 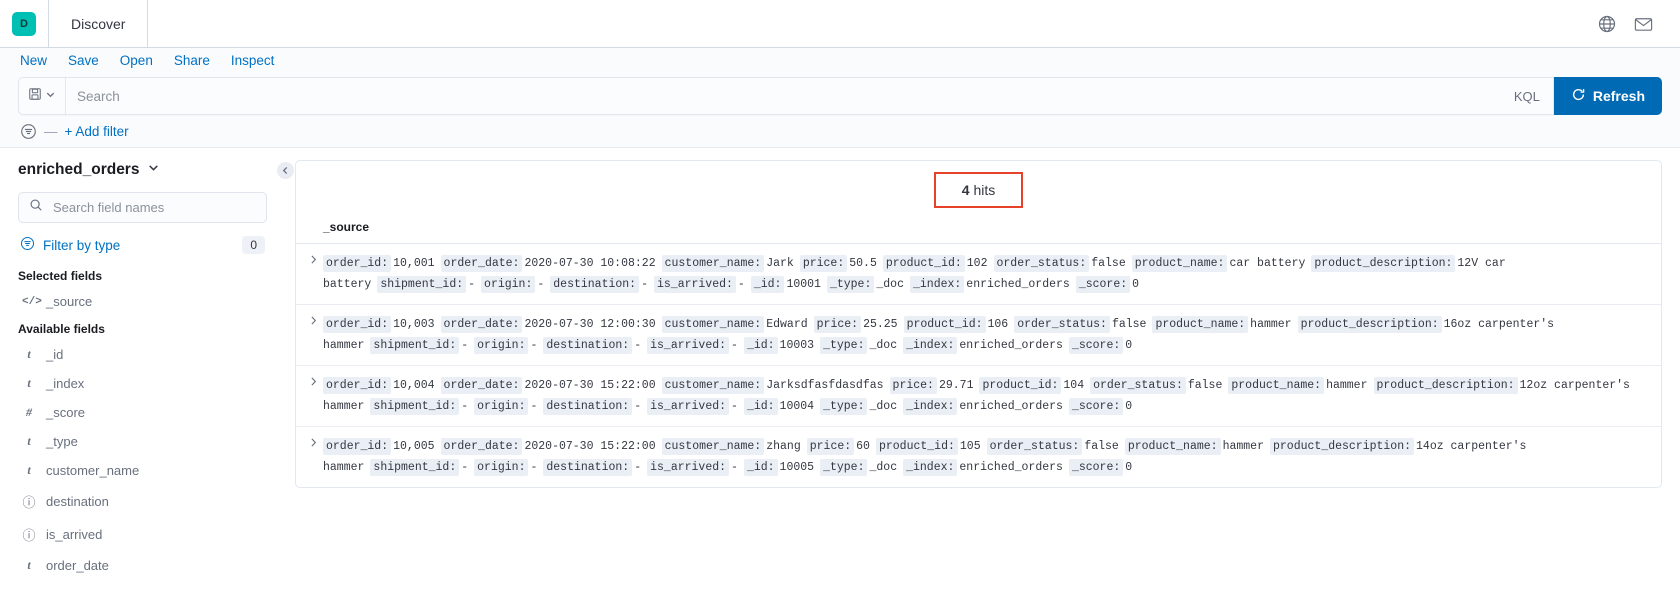 What do you see at coordinates (1607, 24) in the screenshot?
I see `globe-icon` at bounding box center [1607, 24].